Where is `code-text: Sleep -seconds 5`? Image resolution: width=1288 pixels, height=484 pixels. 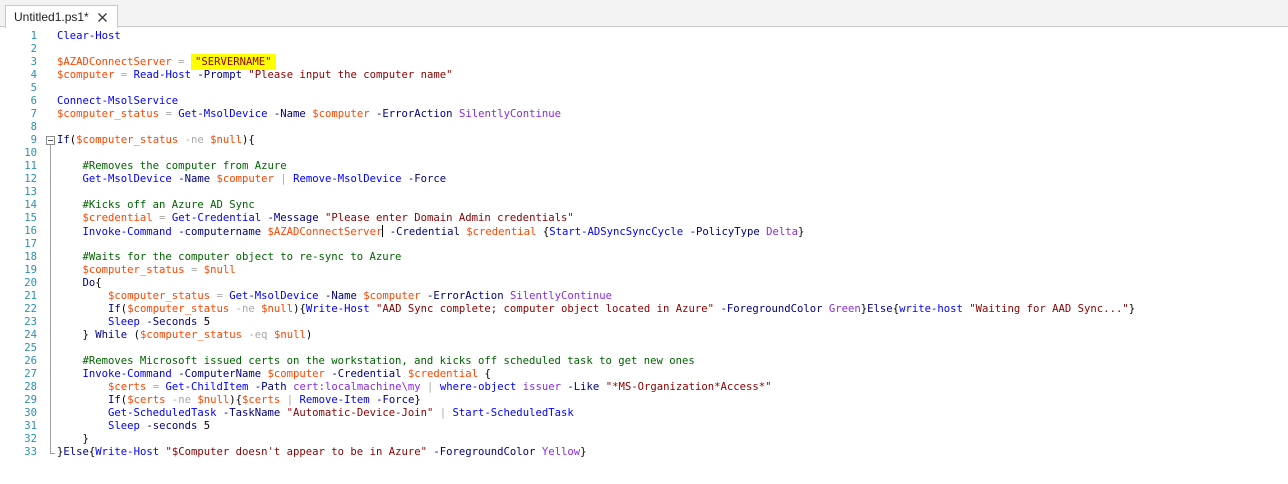 code-text: Sleep -seconds 5 is located at coordinates (133, 426).